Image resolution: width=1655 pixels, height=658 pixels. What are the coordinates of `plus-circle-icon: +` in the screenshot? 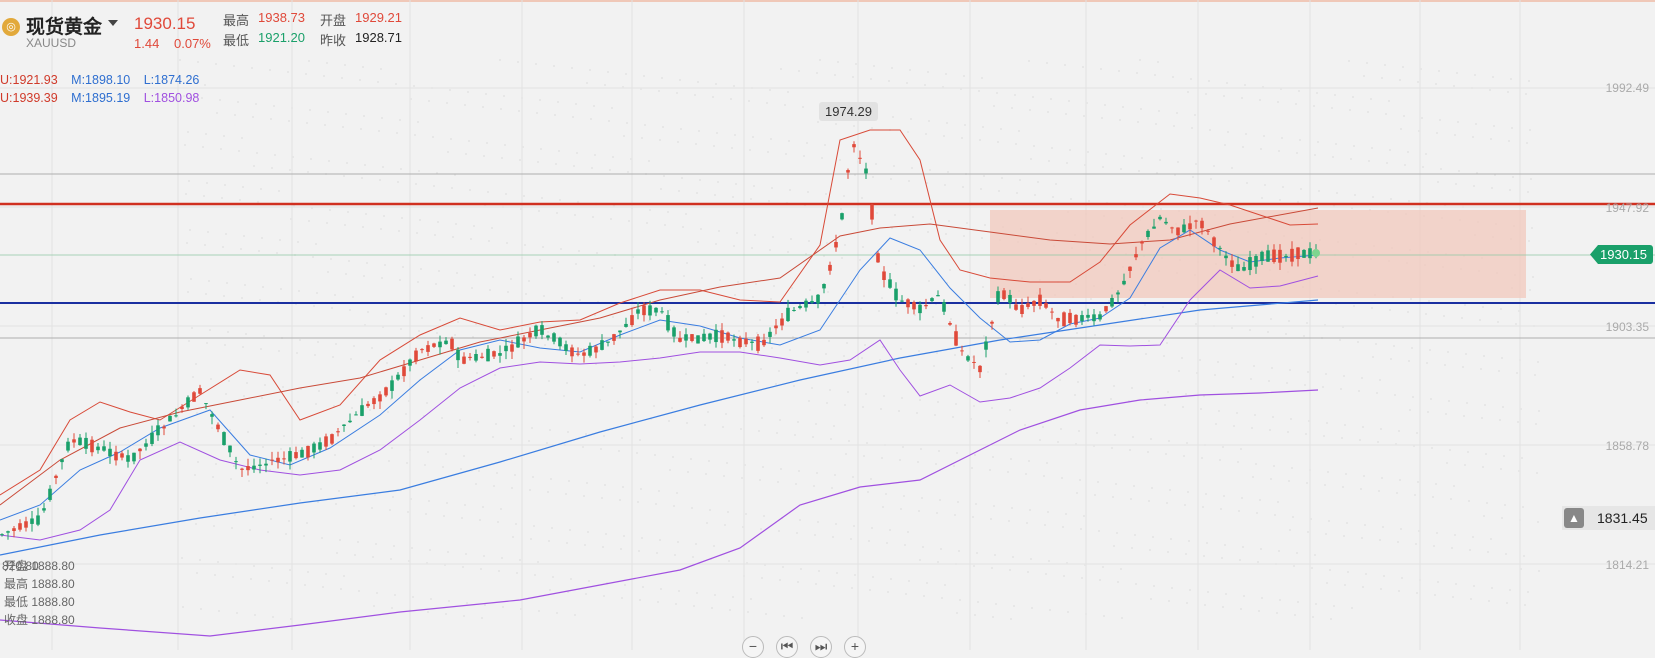 It's located at (855, 647).